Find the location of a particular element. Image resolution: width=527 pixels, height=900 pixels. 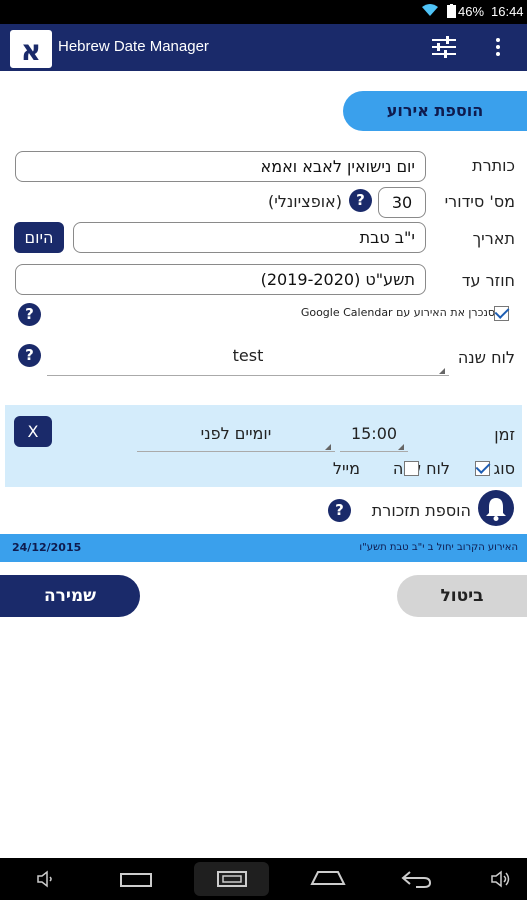

overflow-menu-icon is located at coordinates (498, 49).